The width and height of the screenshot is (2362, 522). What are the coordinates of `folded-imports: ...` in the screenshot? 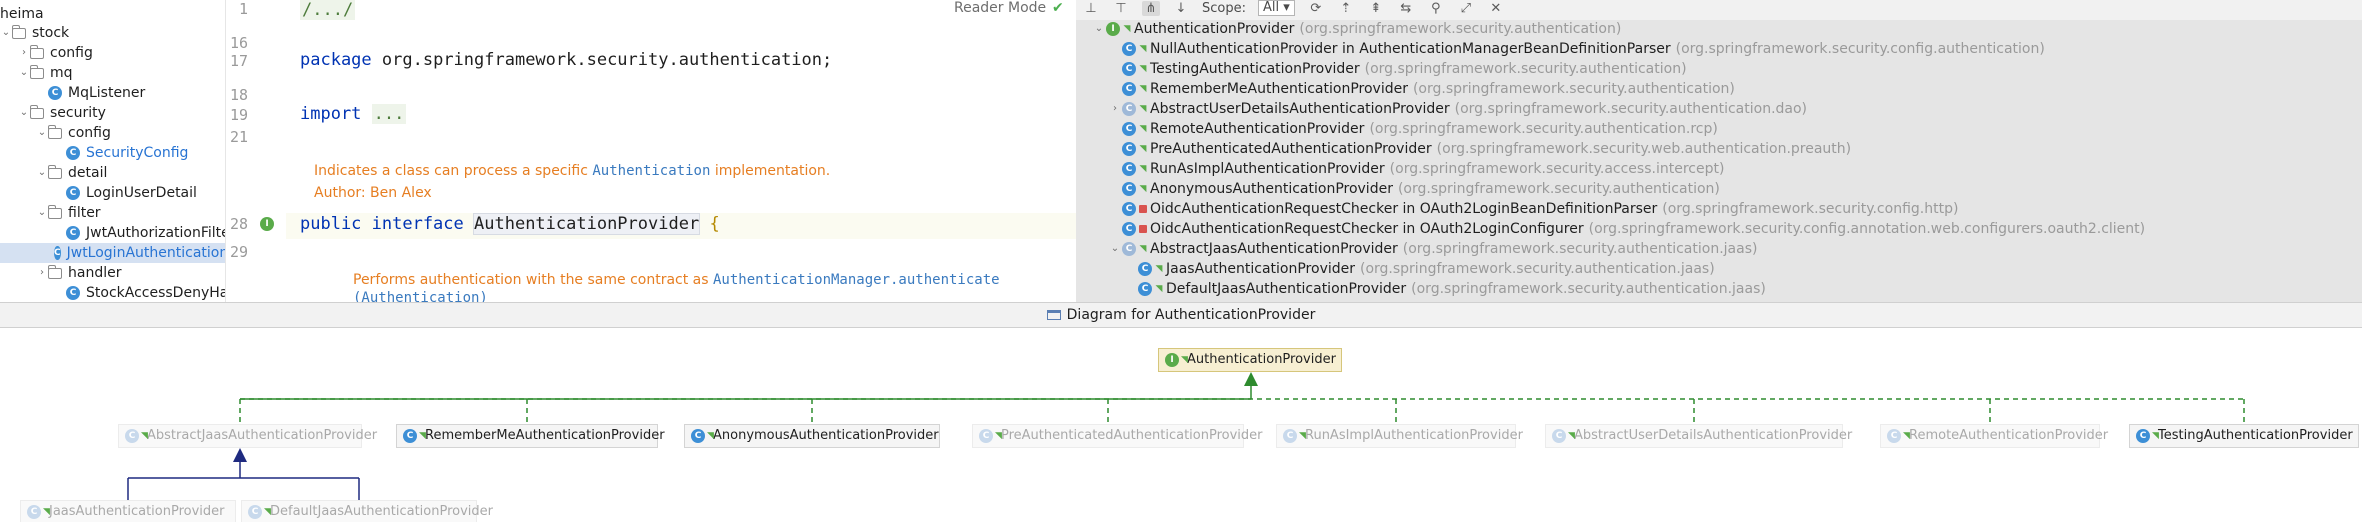 It's located at (389, 114).